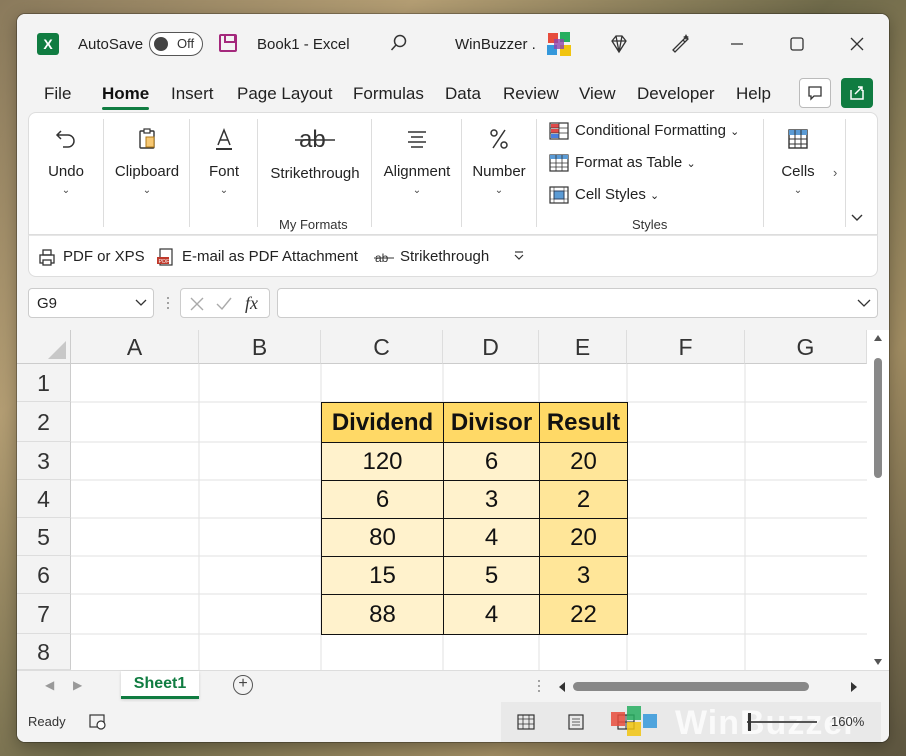 The height and width of the screenshot is (756, 906). I want to click on row-header-5: 5, so click(44, 537).